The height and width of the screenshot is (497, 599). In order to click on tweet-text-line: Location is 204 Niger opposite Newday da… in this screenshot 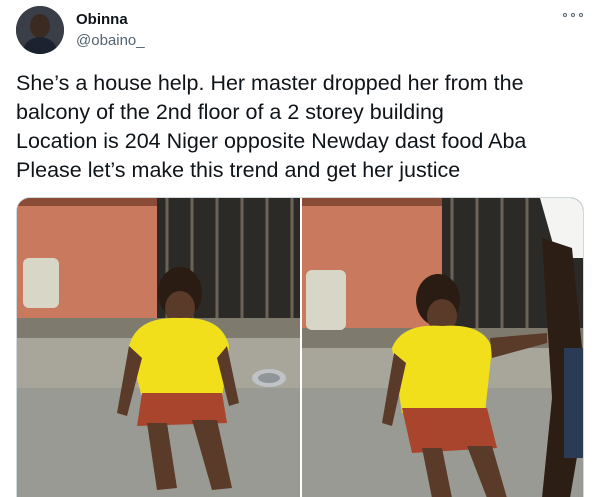, I will do `click(271, 141)`.